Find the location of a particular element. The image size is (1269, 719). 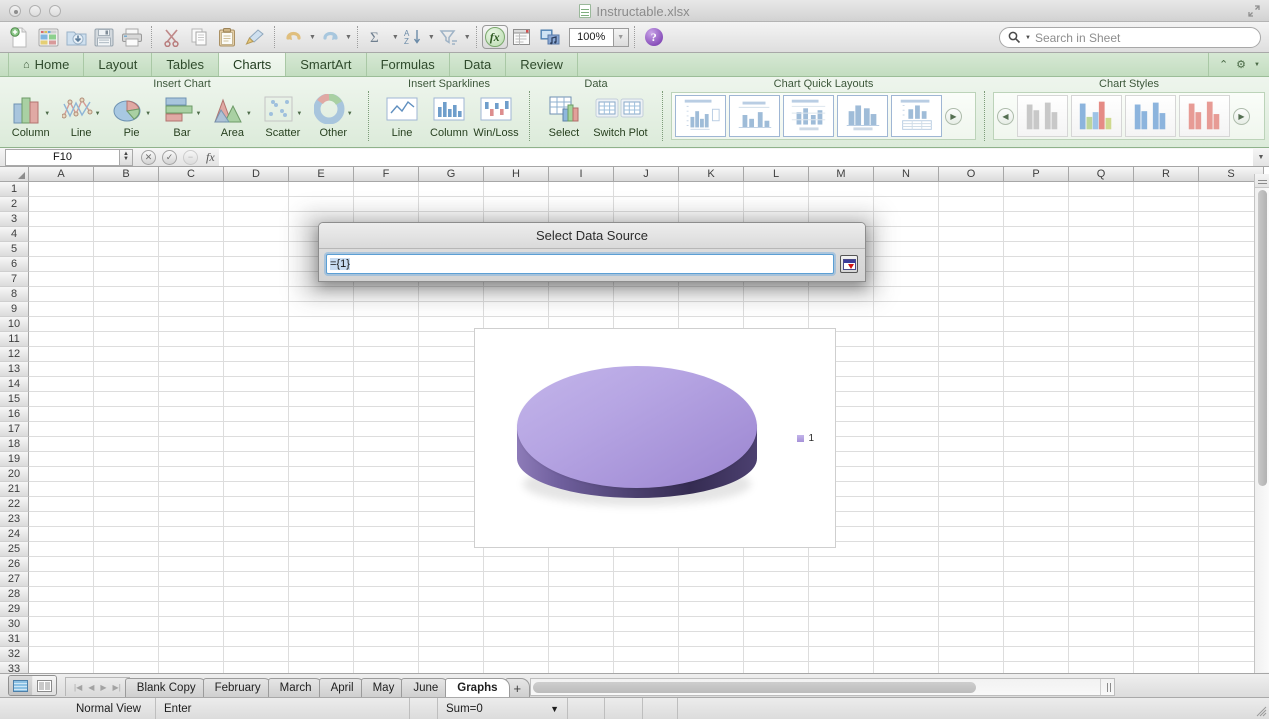

row-header-14: 14 is located at coordinates (14, 384).